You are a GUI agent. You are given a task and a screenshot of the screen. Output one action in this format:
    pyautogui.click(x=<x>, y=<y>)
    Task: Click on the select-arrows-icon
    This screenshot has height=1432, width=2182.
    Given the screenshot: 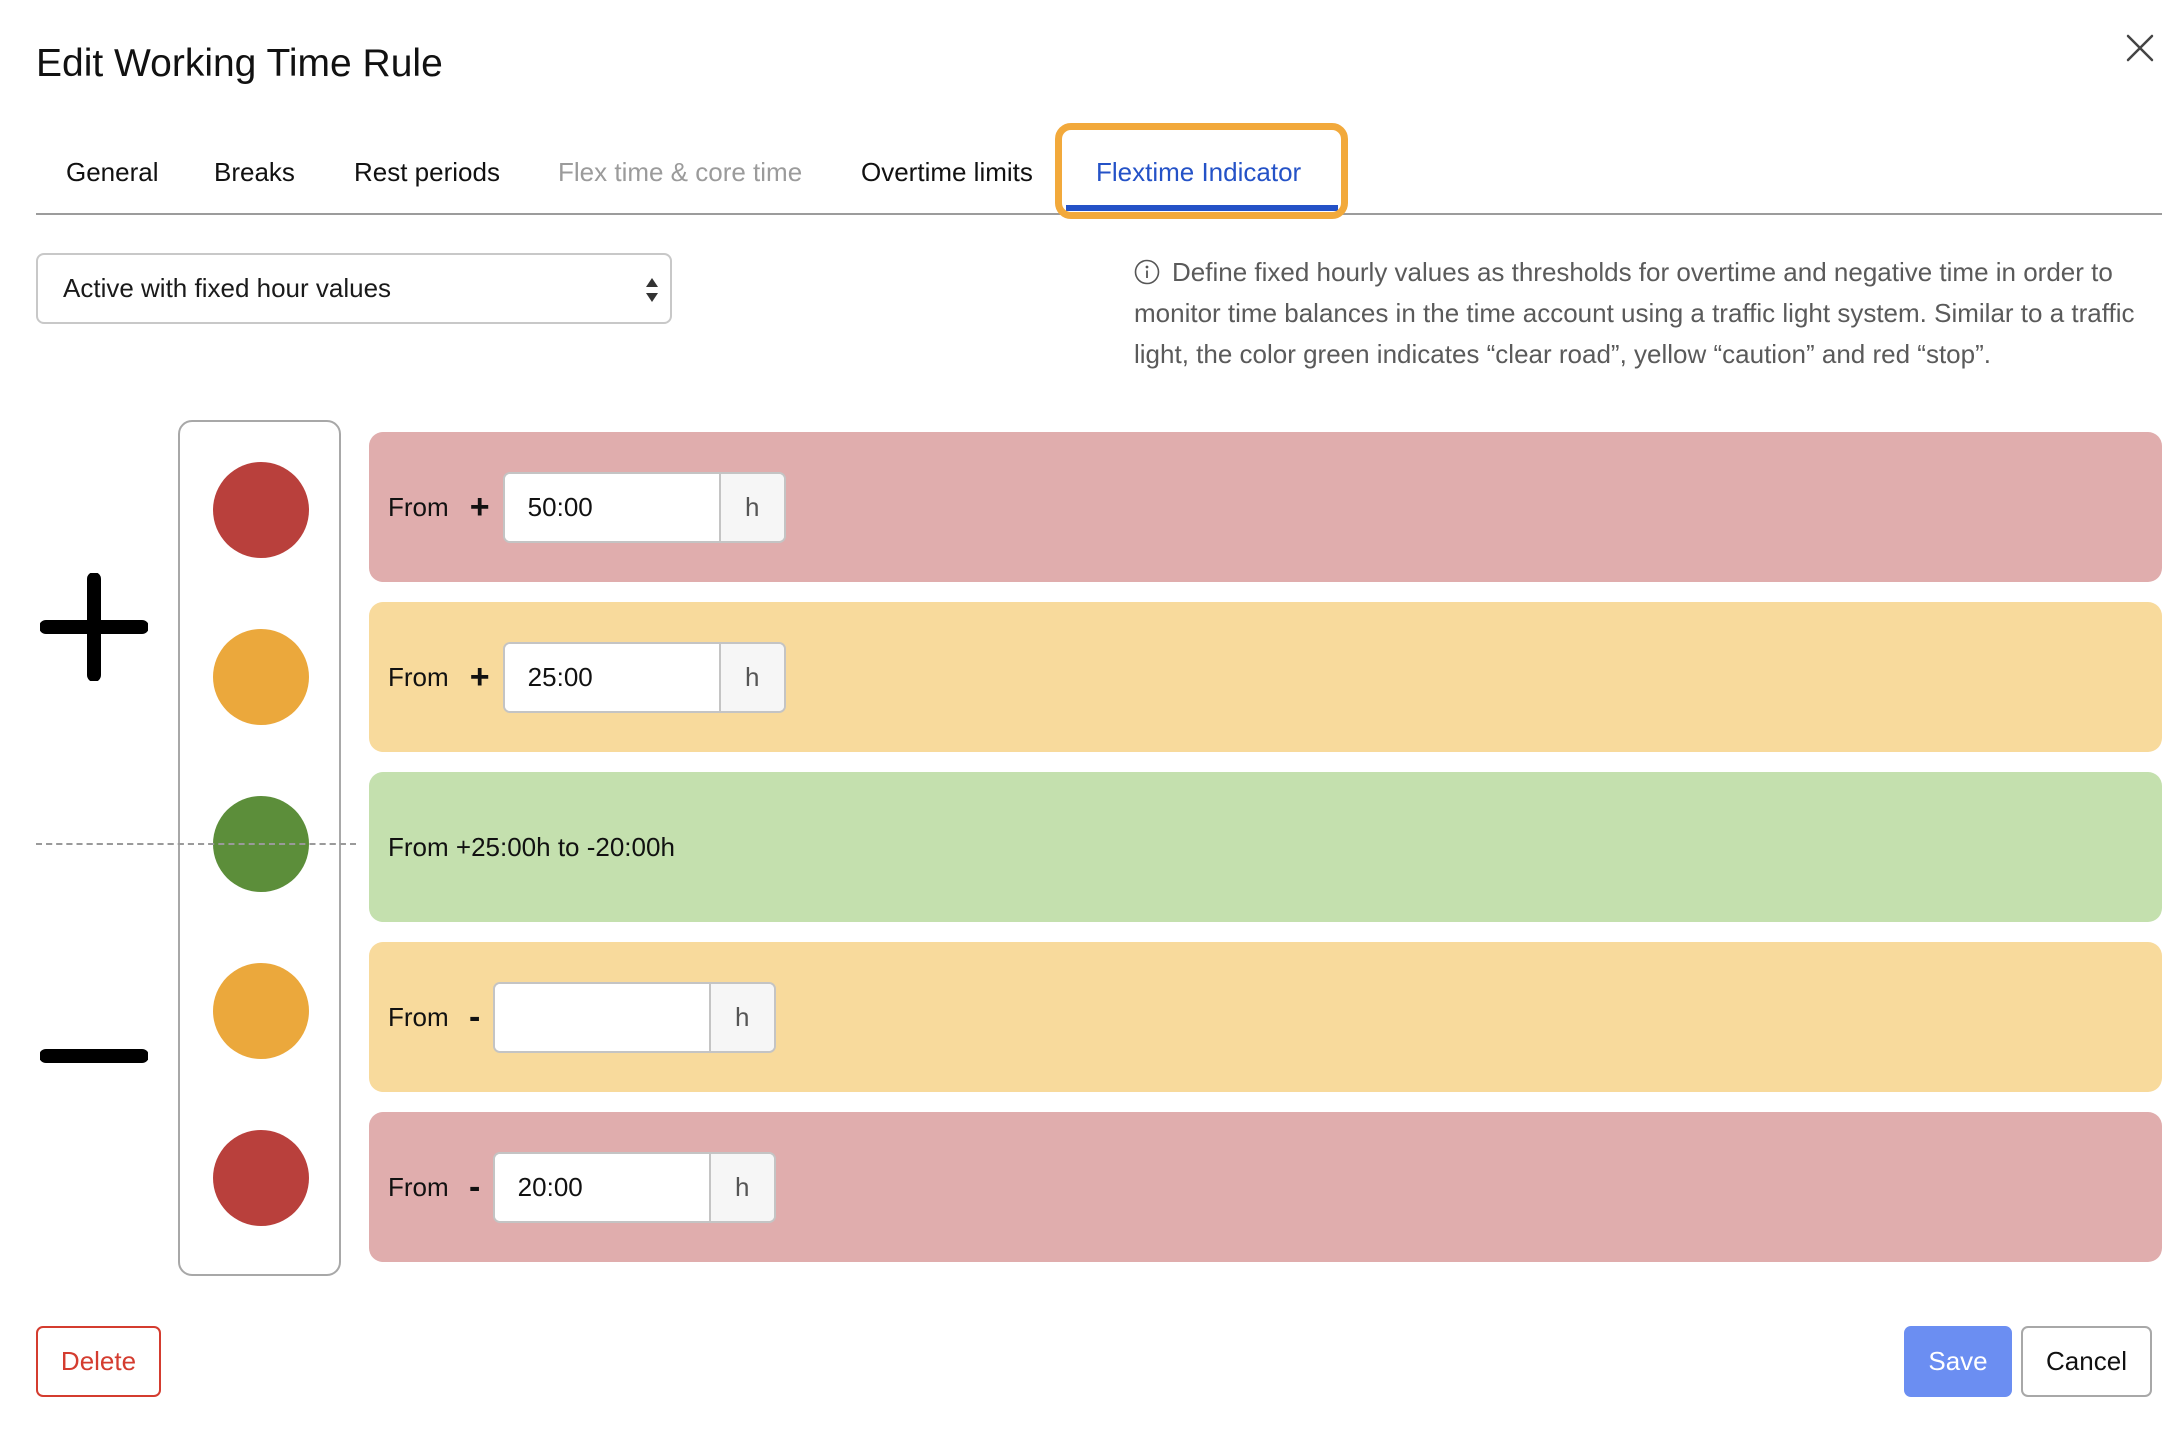 What is the action you would take?
    pyautogui.click(x=652, y=290)
    